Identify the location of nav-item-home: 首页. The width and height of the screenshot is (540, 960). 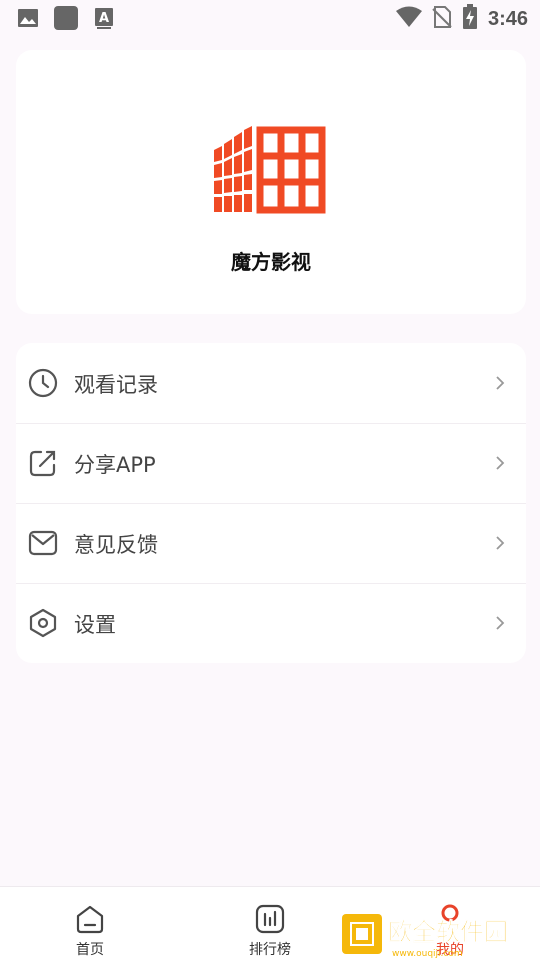
(90, 923).